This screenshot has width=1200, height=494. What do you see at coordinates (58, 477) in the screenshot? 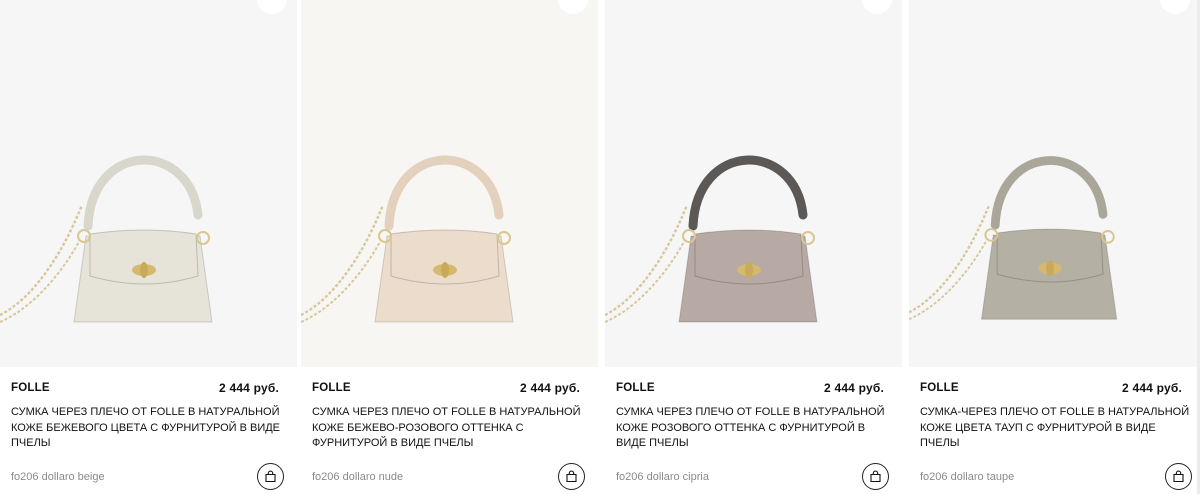
I see `product-sku: fo206 dollaro beige` at bounding box center [58, 477].